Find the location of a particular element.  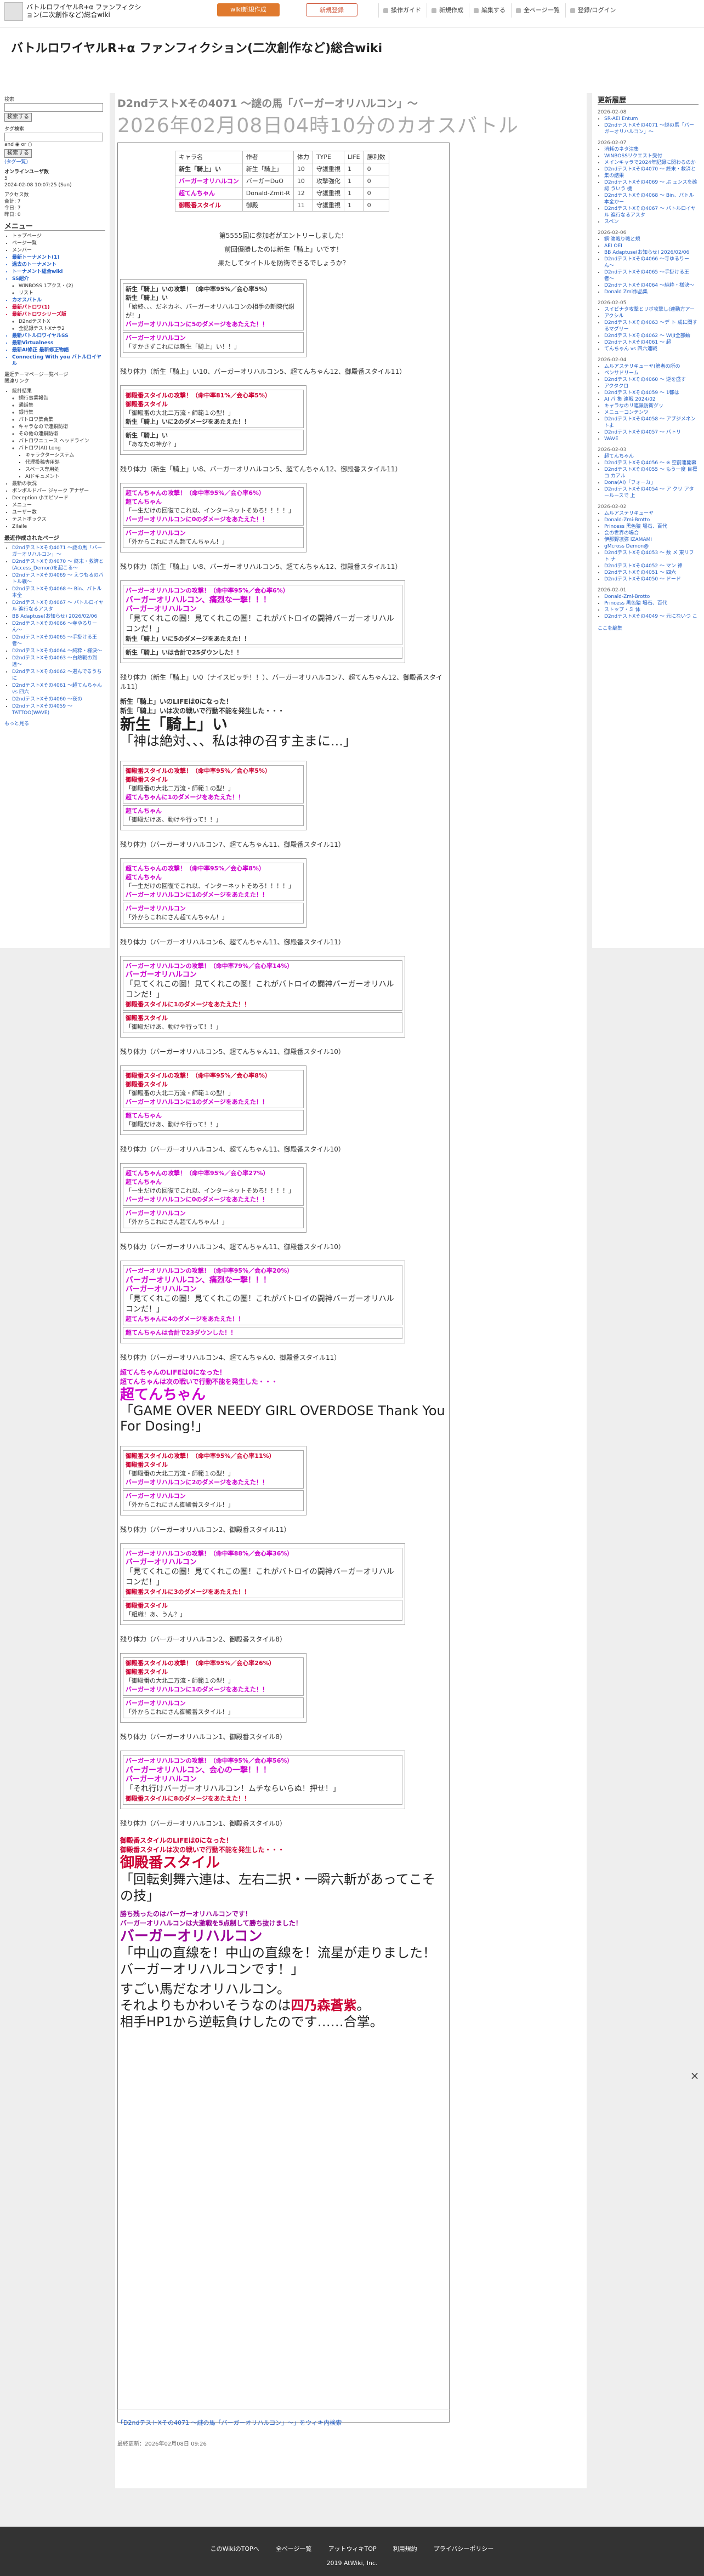

history-item: D2ndテストXその4054 〜 ア クリ アタールースで 上 is located at coordinates (651, 492).